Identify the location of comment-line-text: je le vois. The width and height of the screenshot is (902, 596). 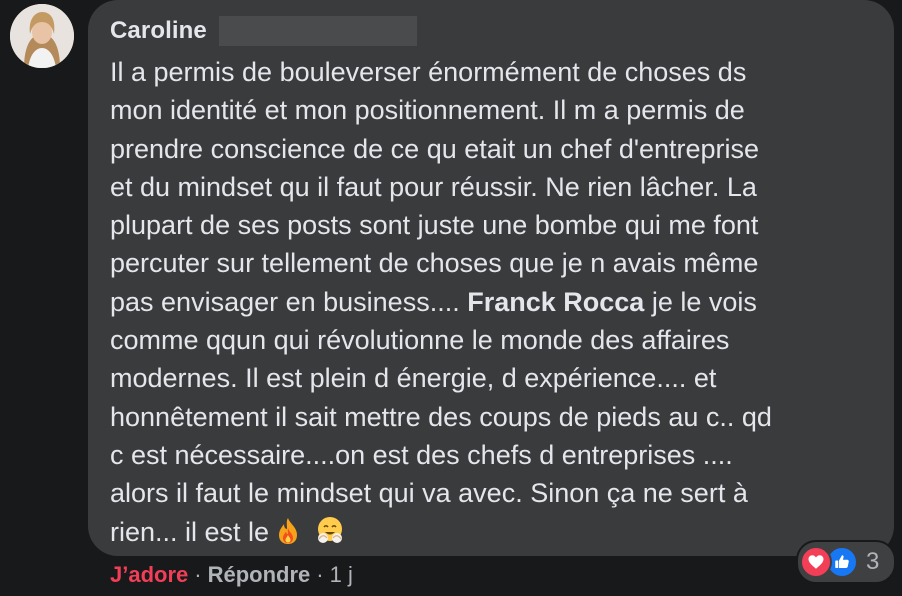
(700, 301).